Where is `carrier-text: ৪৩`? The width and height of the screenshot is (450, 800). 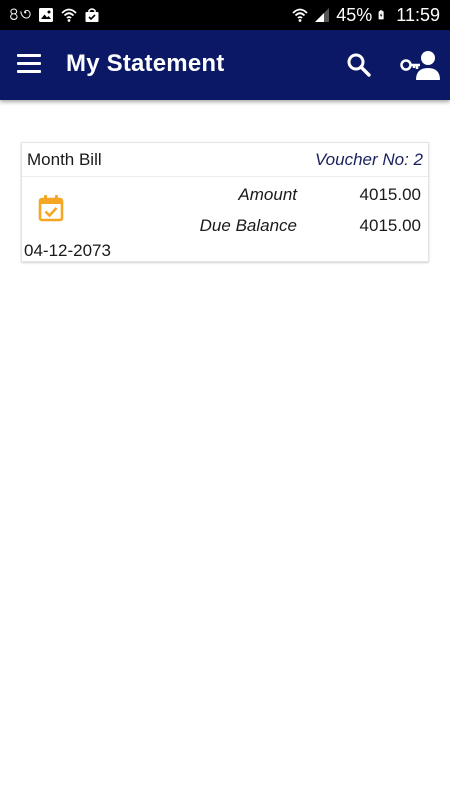 carrier-text: ৪৩ is located at coordinates (20, 13).